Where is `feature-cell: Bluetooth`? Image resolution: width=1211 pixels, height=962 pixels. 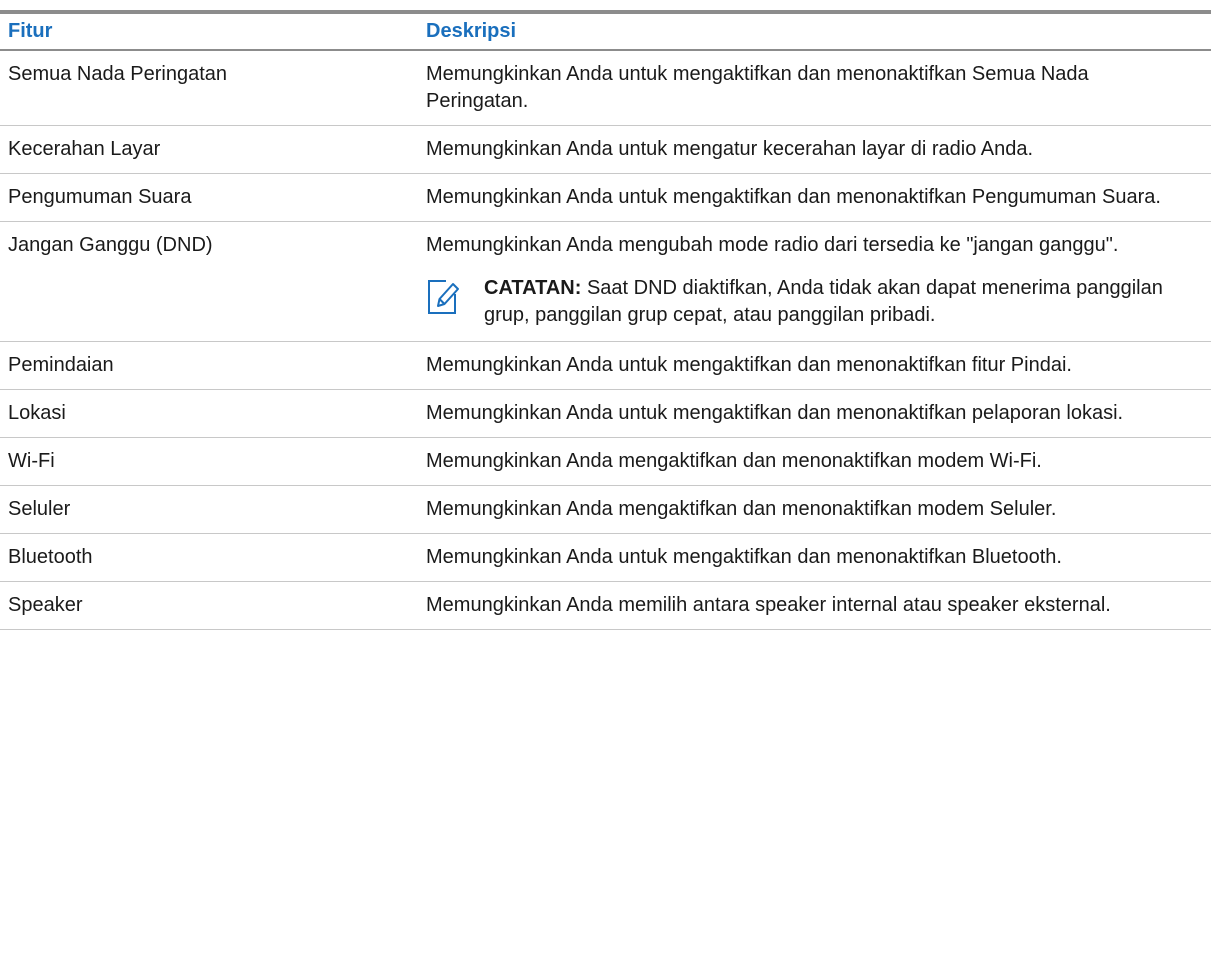
feature-cell: Bluetooth is located at coordinates (50, 557).